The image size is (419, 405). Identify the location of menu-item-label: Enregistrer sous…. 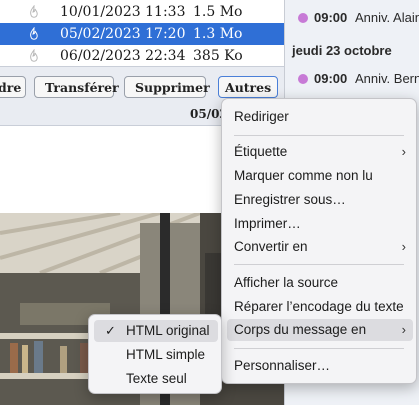
(290, 199).